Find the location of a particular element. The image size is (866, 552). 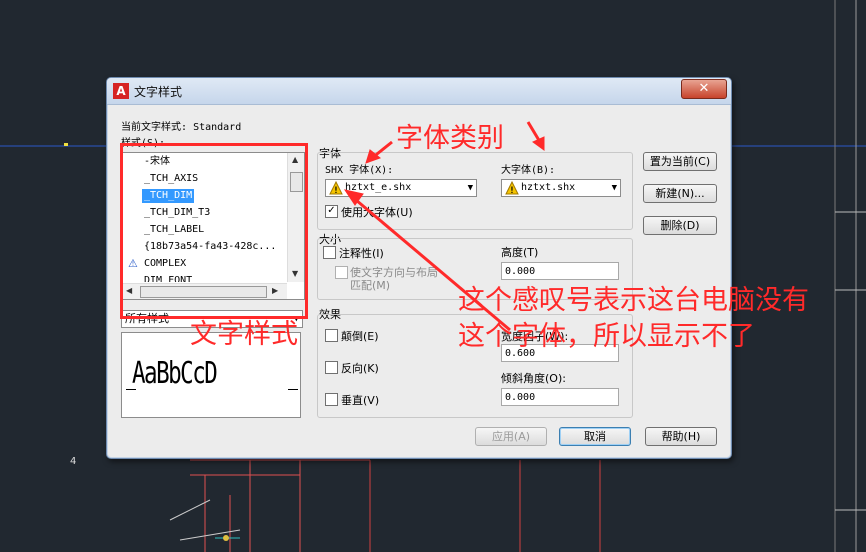

annotation-arrows is located at coordinates (444, 226).